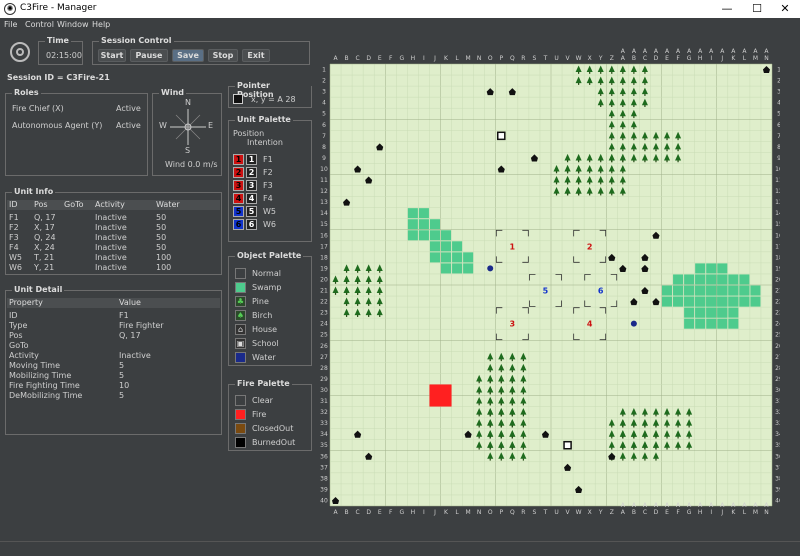  What do you see at coordinates (777, 500) in the screenshot?
I see `row-label-right: 40` at bounding box center [777, 500].